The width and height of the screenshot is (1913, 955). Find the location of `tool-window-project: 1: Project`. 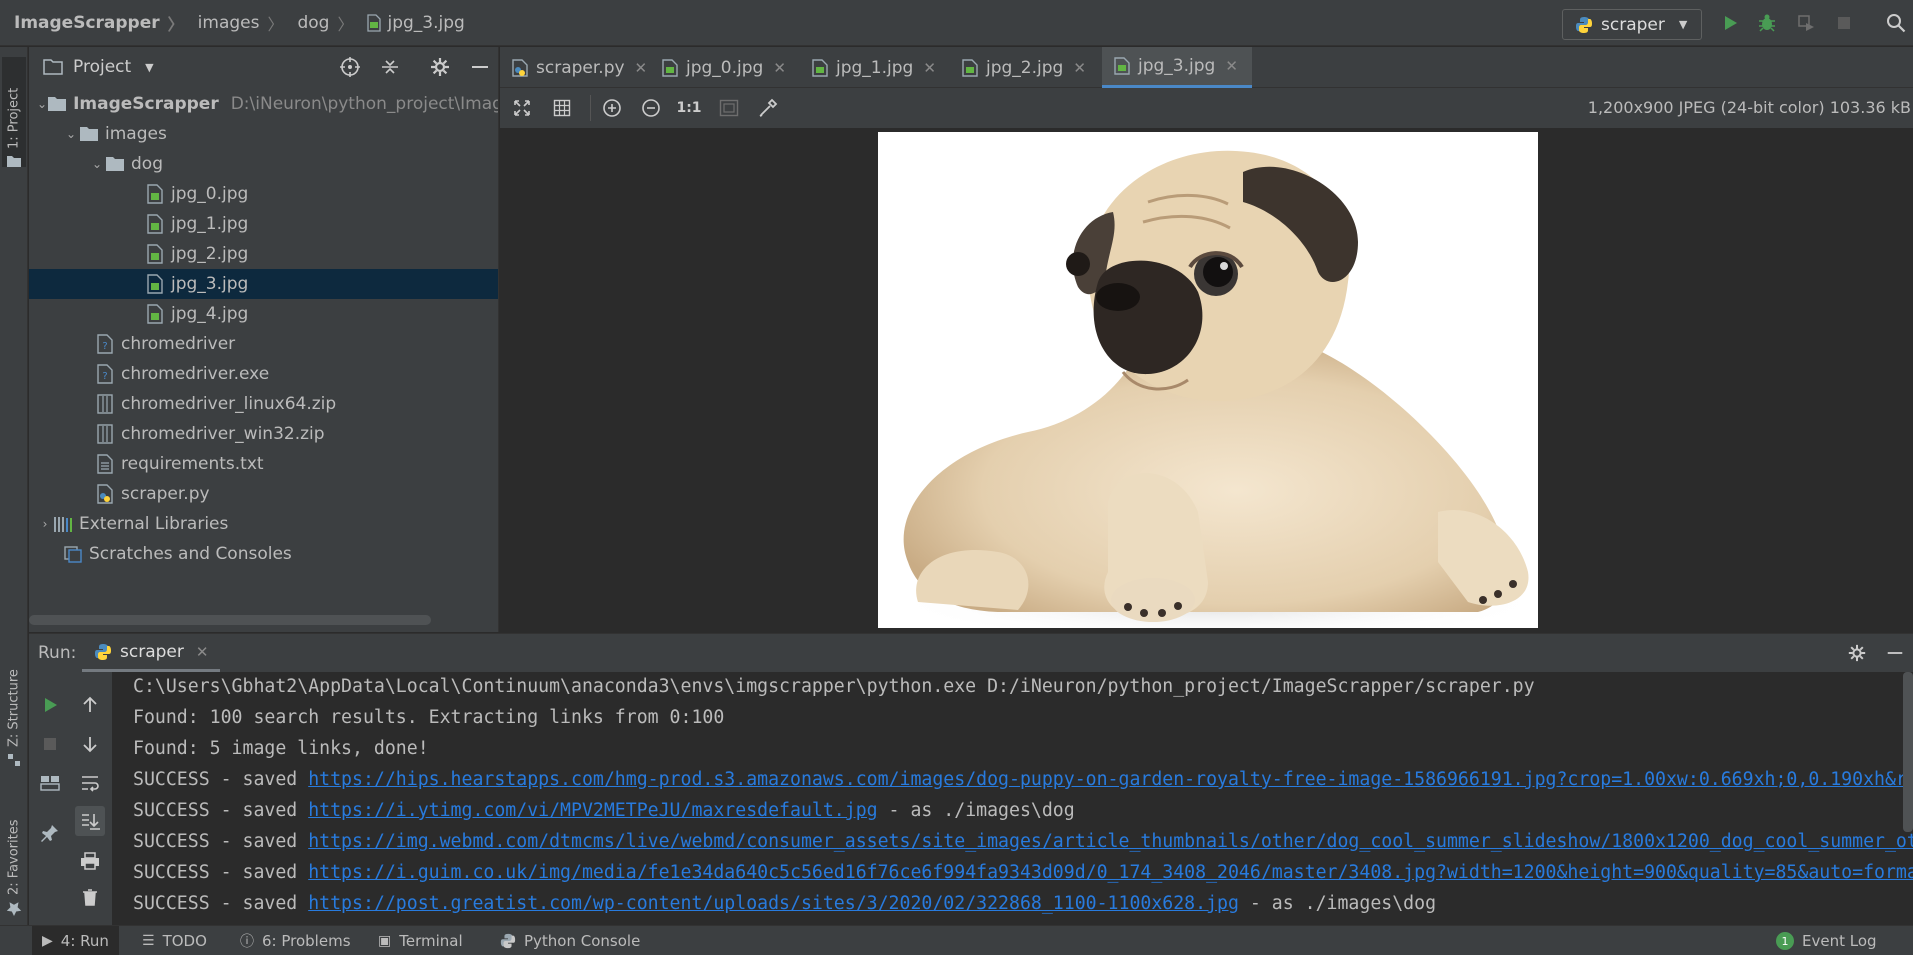

tool-window-project: 1: Project is located at coordinates (14, 112).